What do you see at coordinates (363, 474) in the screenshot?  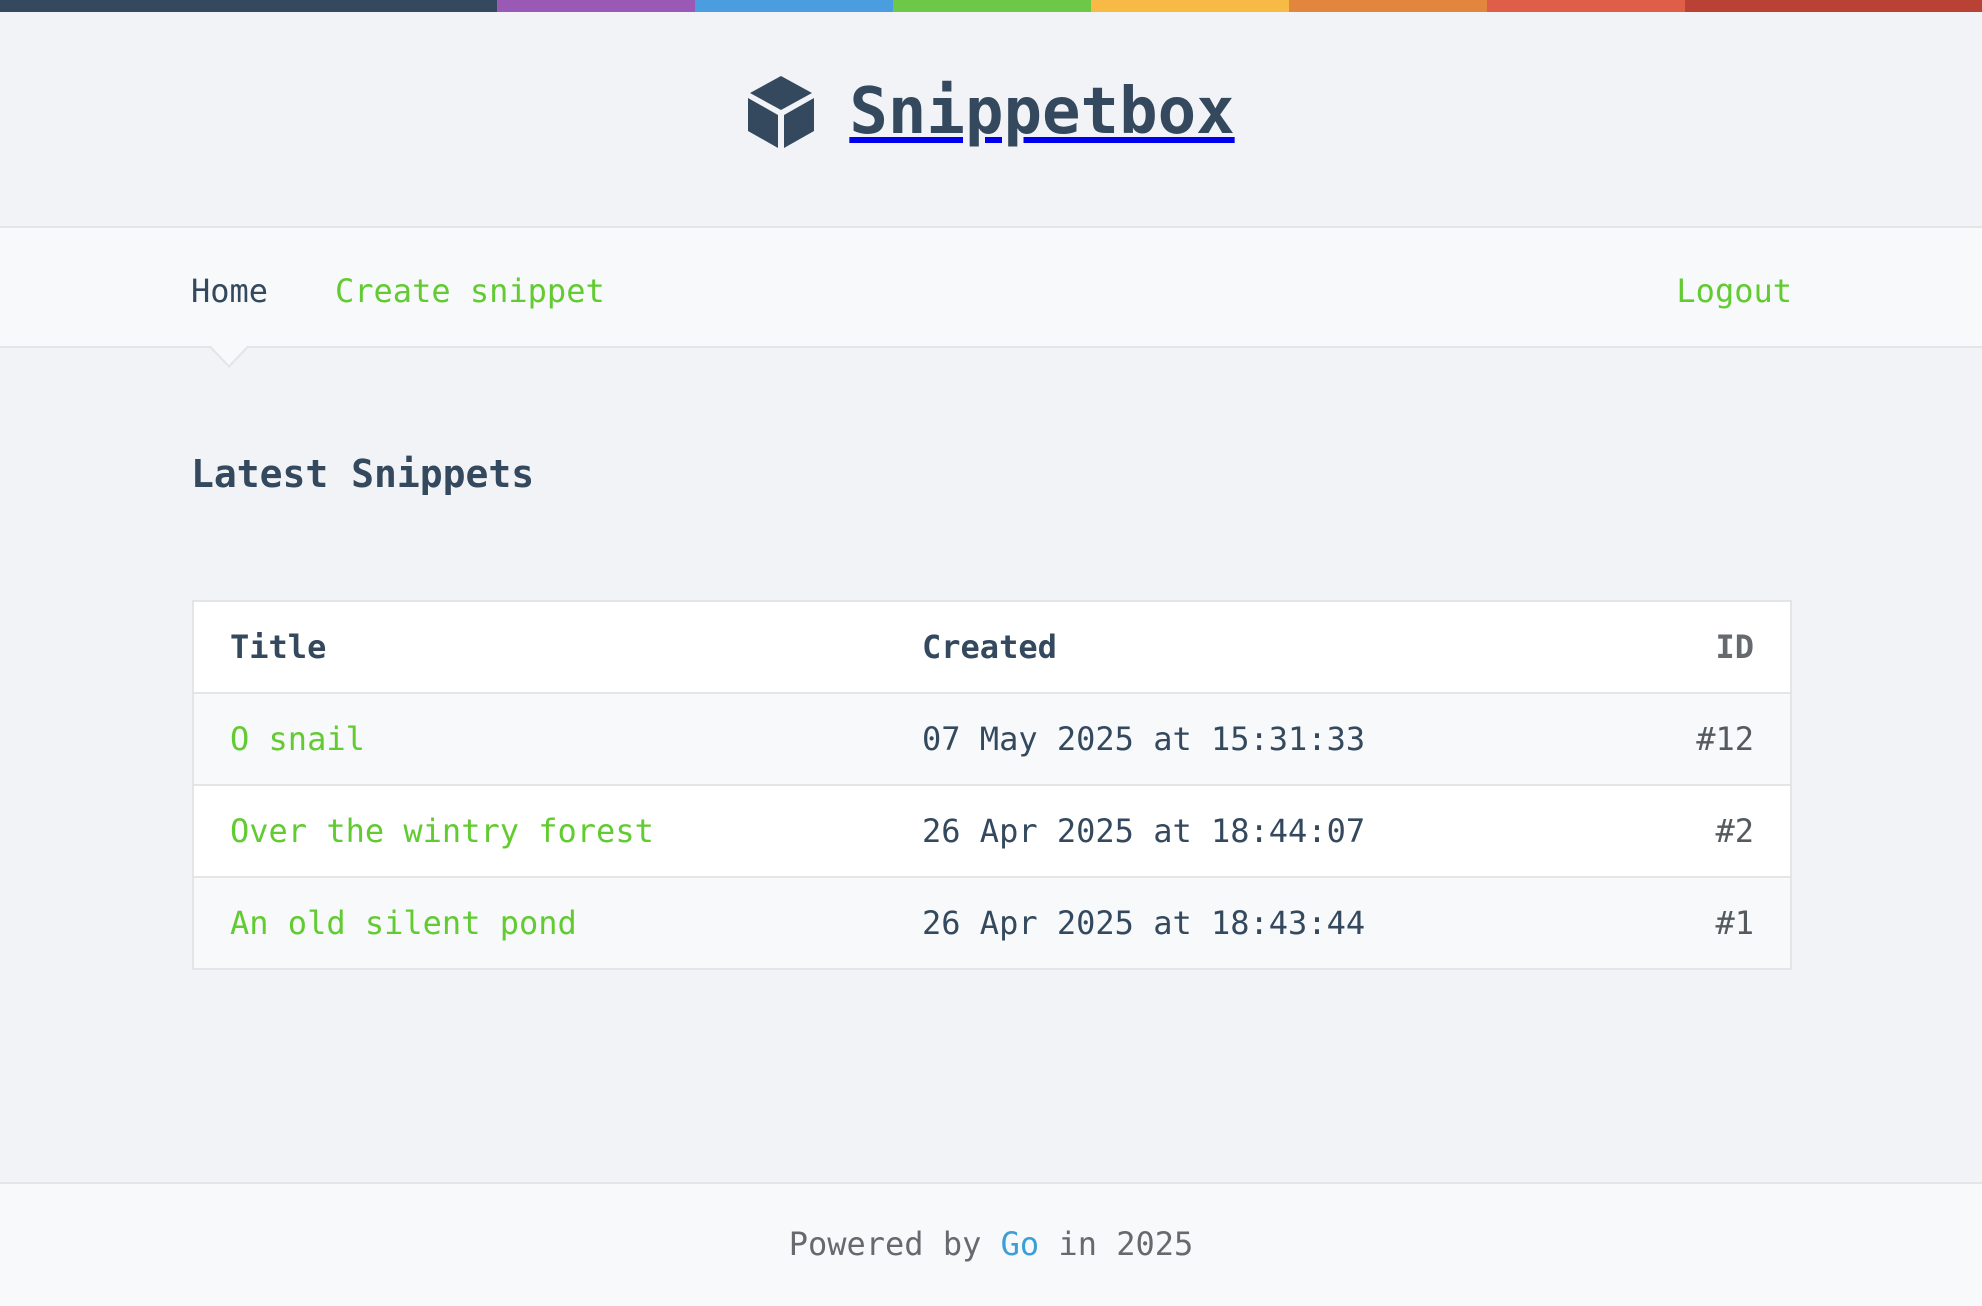 I see `page-title: Latest Snippets` at bounding box center [363, 474].